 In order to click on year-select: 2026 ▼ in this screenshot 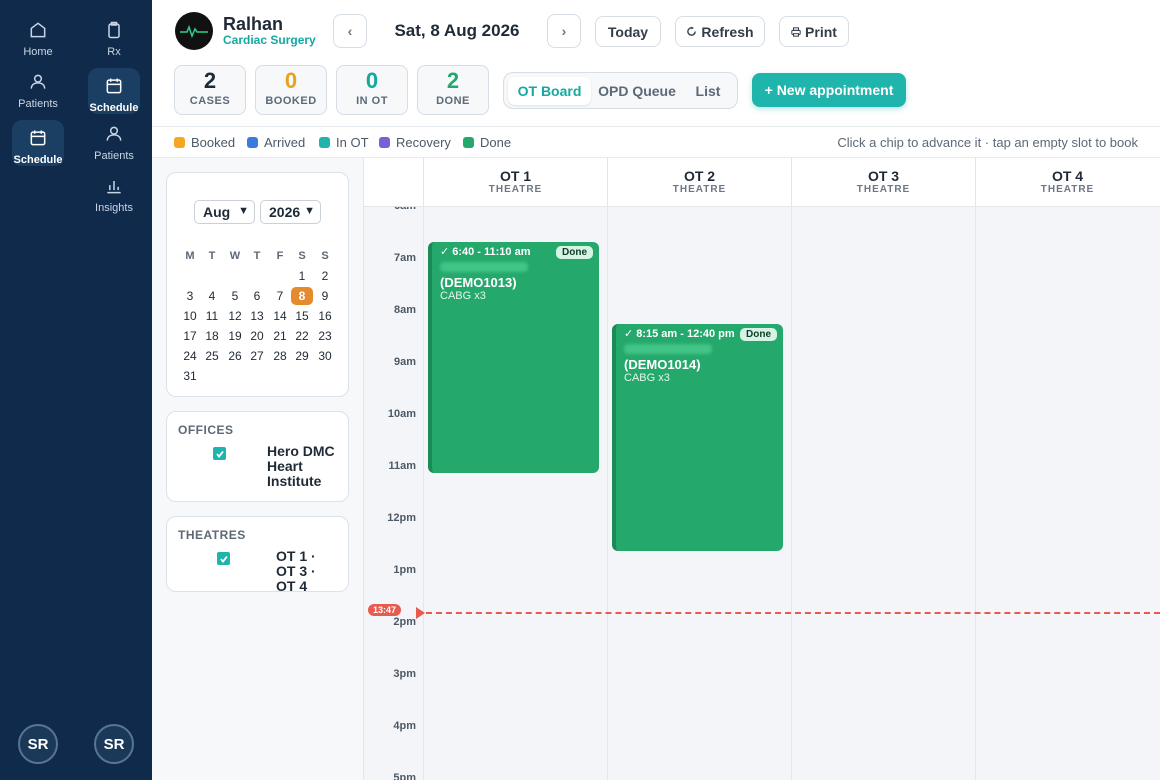, I will do `click(290, 212)`.